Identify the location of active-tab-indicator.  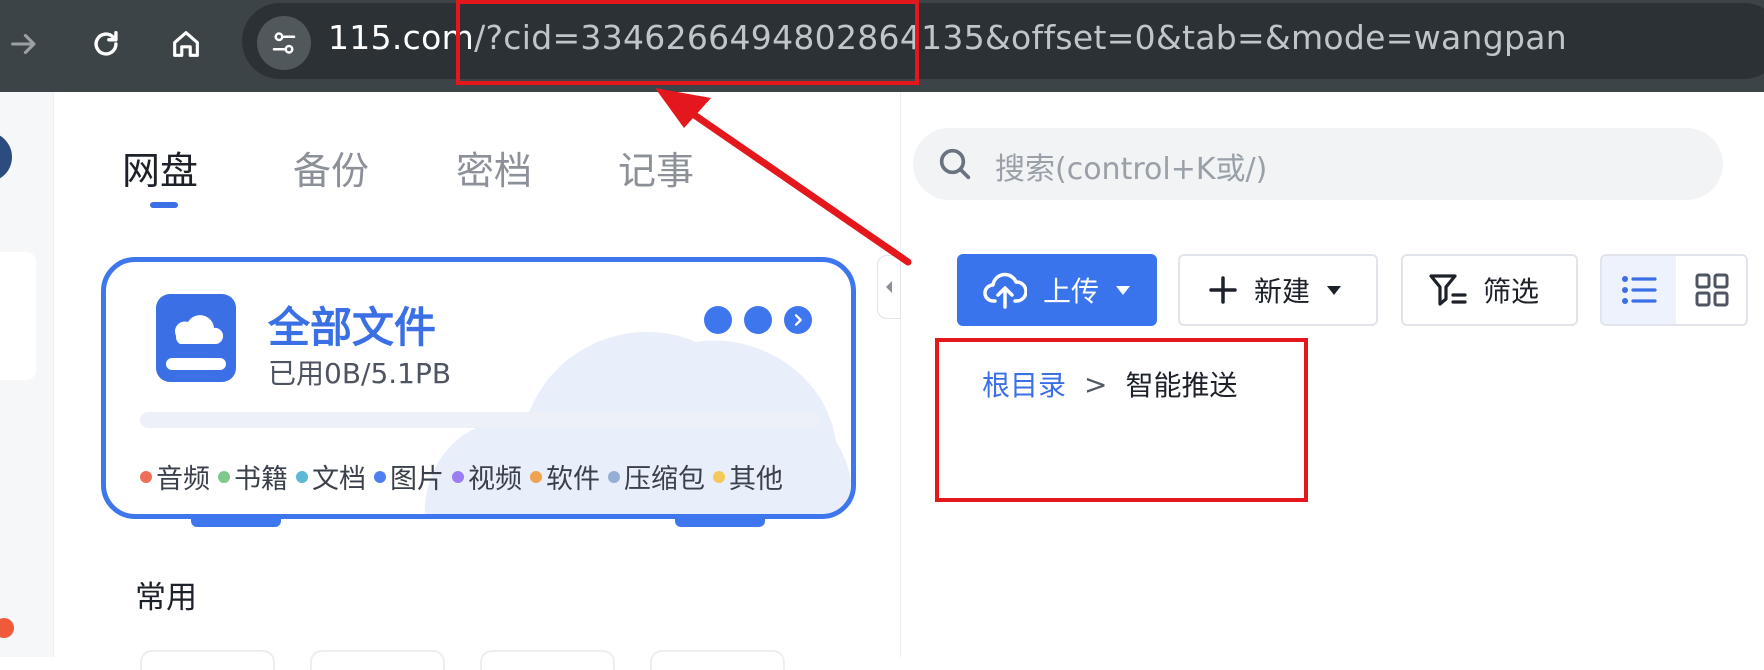
(164, 205).